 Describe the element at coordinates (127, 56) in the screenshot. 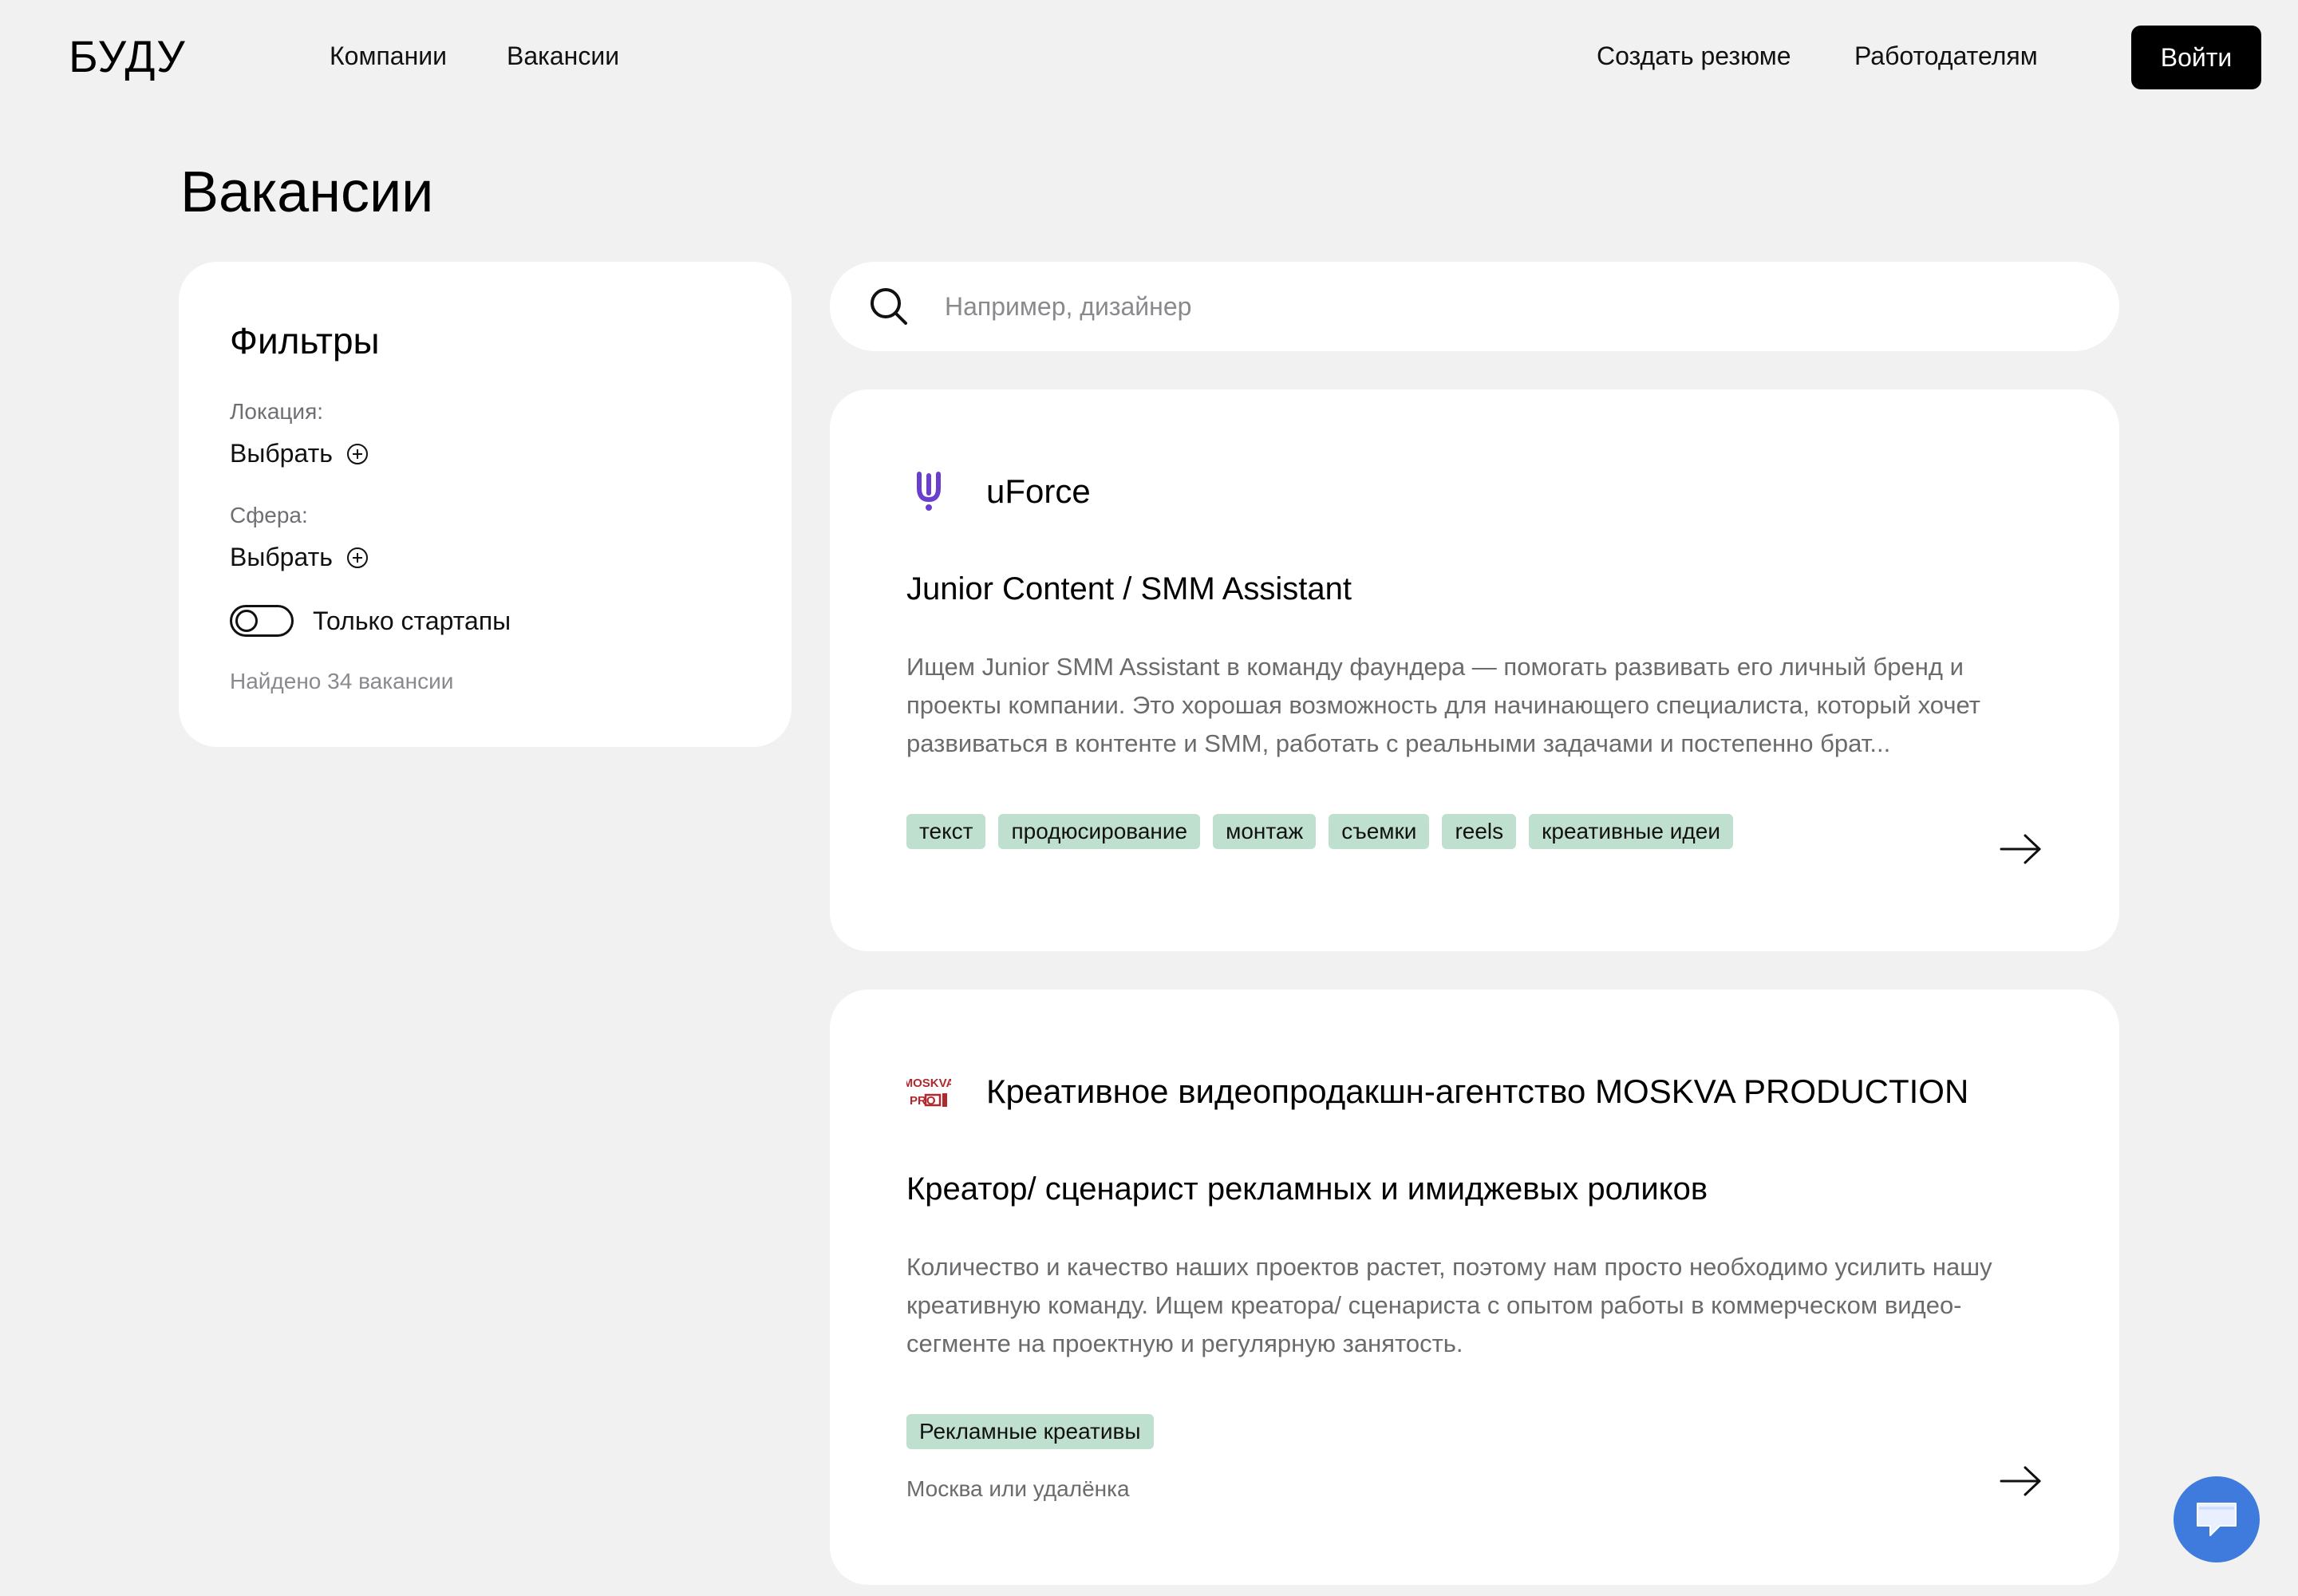

I see `site-logo: БУДУ` at that location.